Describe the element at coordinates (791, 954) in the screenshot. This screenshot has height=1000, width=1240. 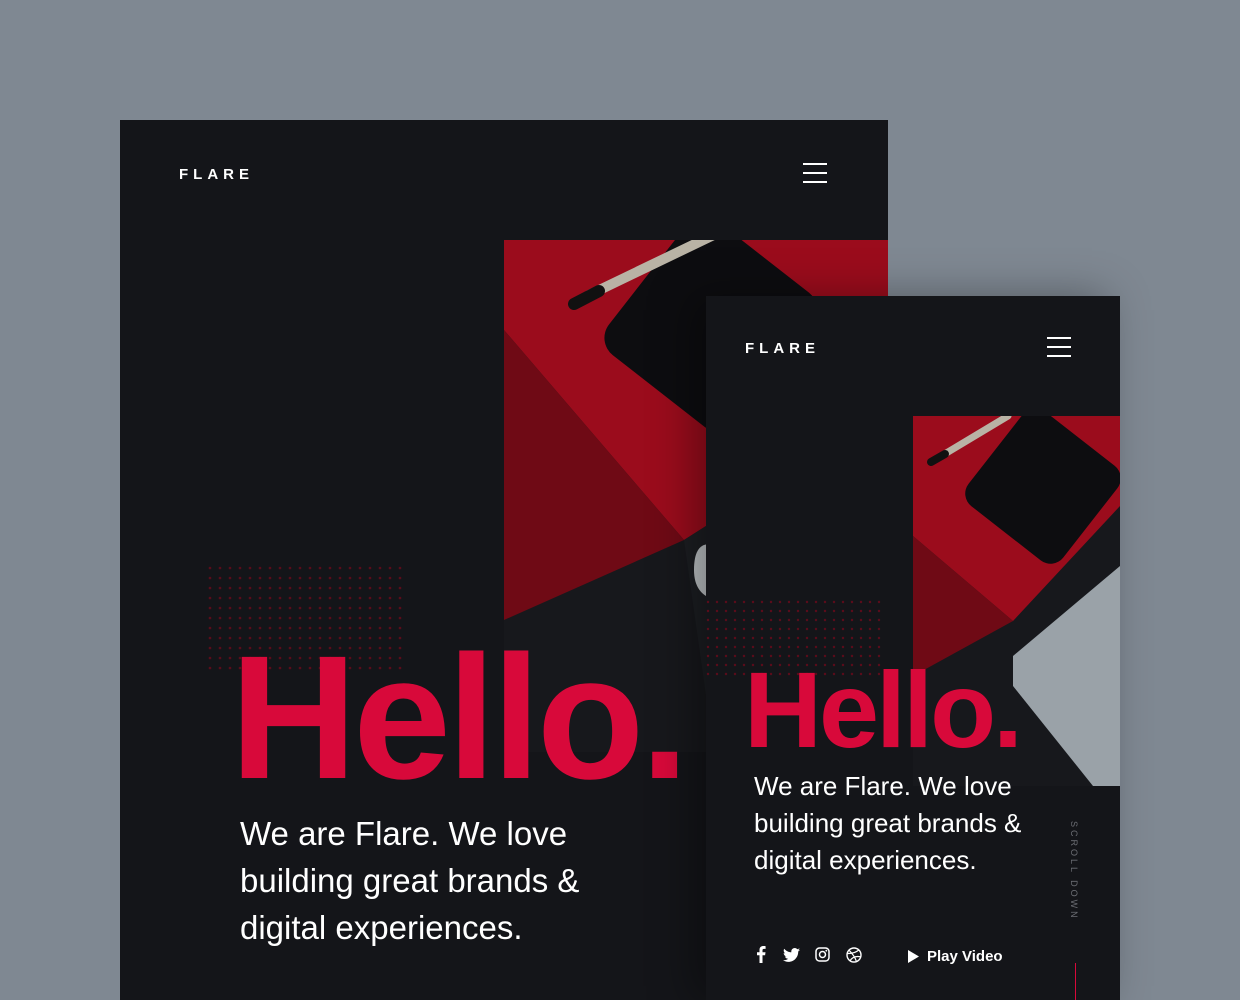
I see `twitter-icon` at that location.